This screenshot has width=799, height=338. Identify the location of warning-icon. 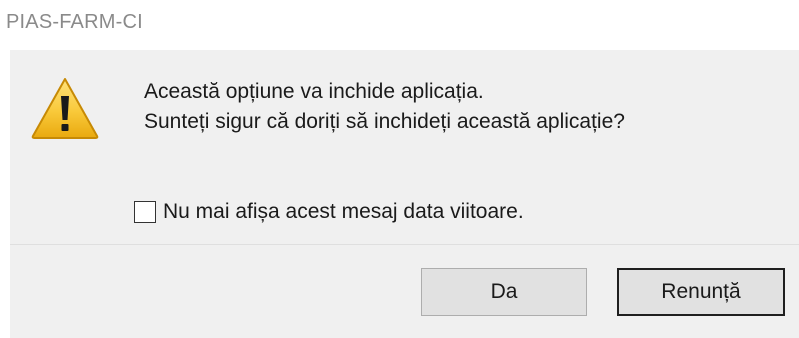
(65, 108).